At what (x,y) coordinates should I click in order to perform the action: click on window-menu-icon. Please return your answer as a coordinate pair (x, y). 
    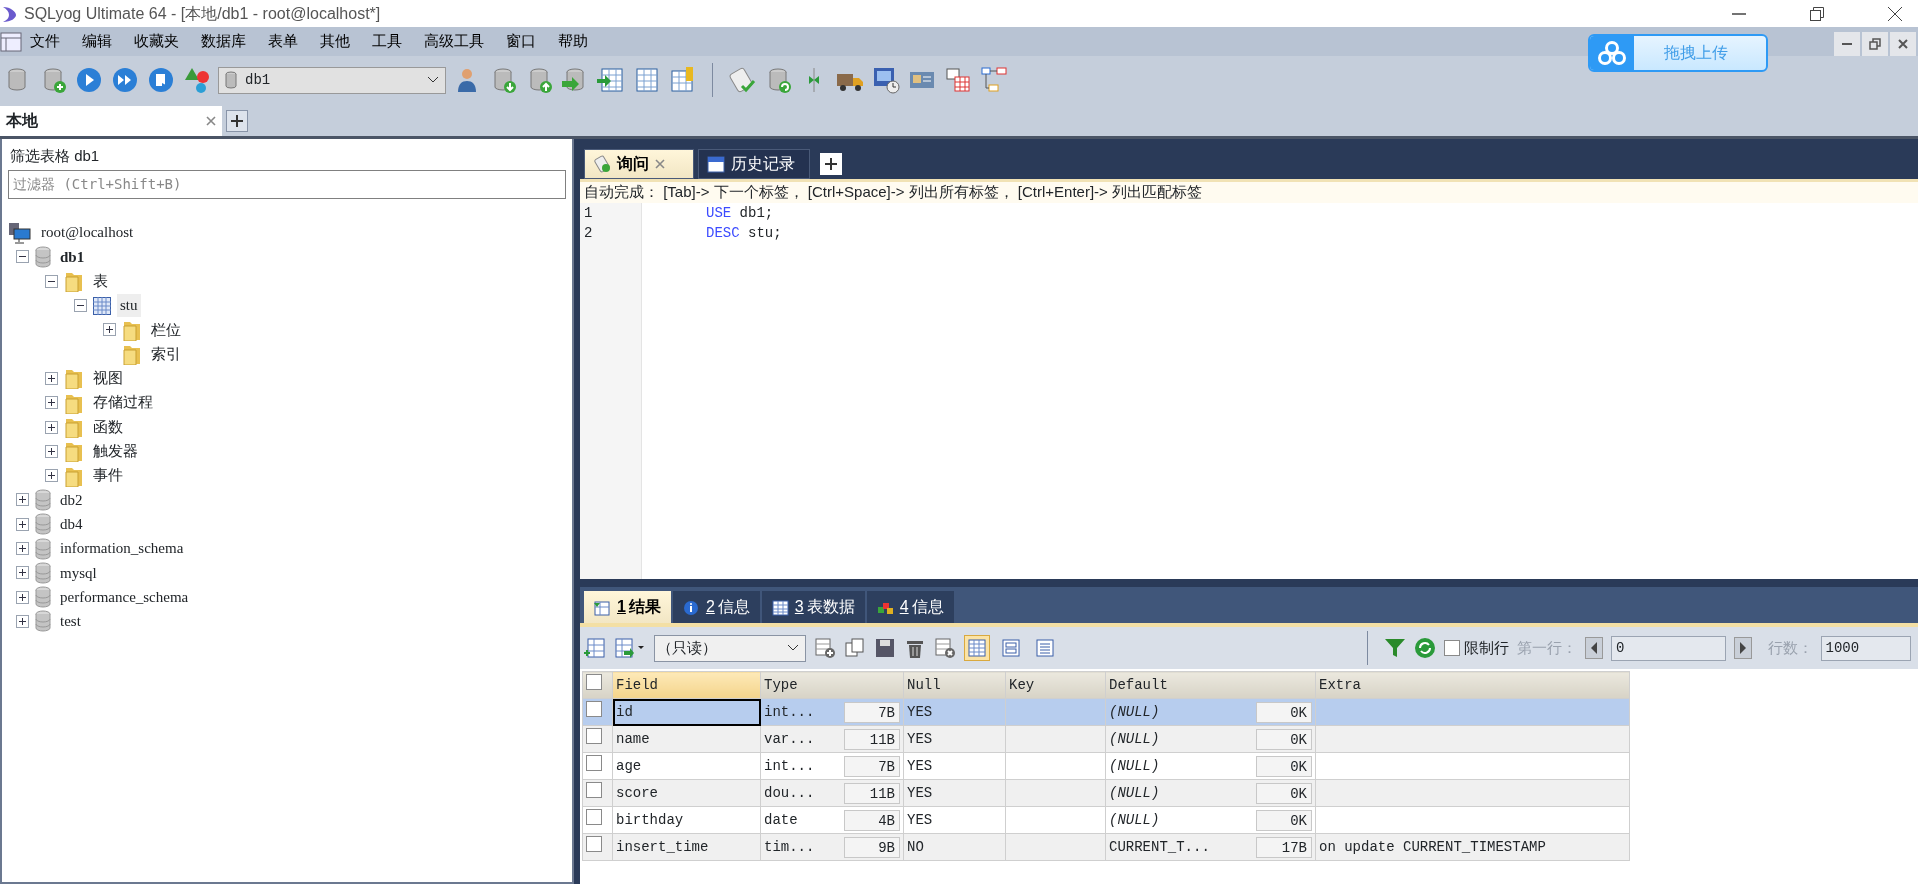
    Looking at the image, I should click on (11, 41).